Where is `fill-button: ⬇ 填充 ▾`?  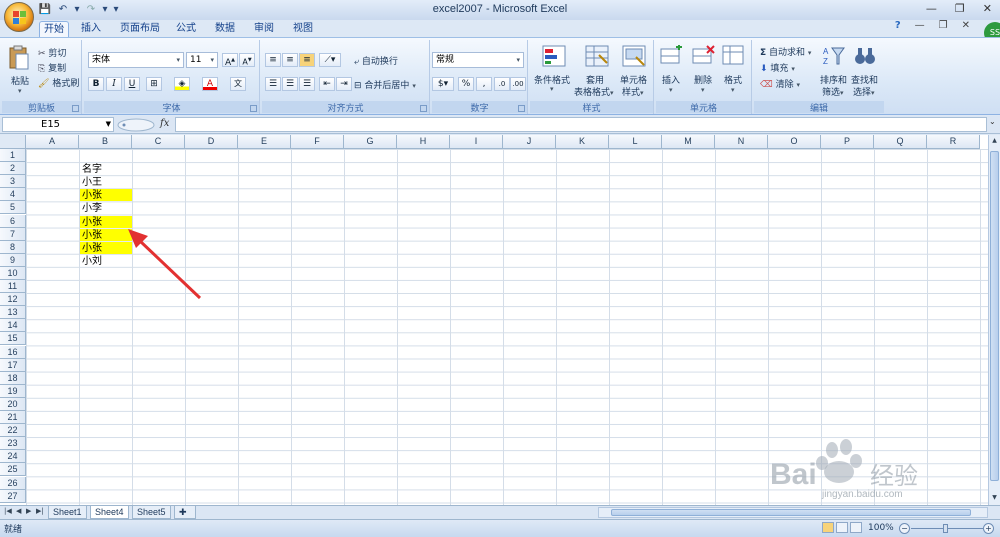
fill-button: ⬇ 填充 ▾ is located at coordinates (777, 67).